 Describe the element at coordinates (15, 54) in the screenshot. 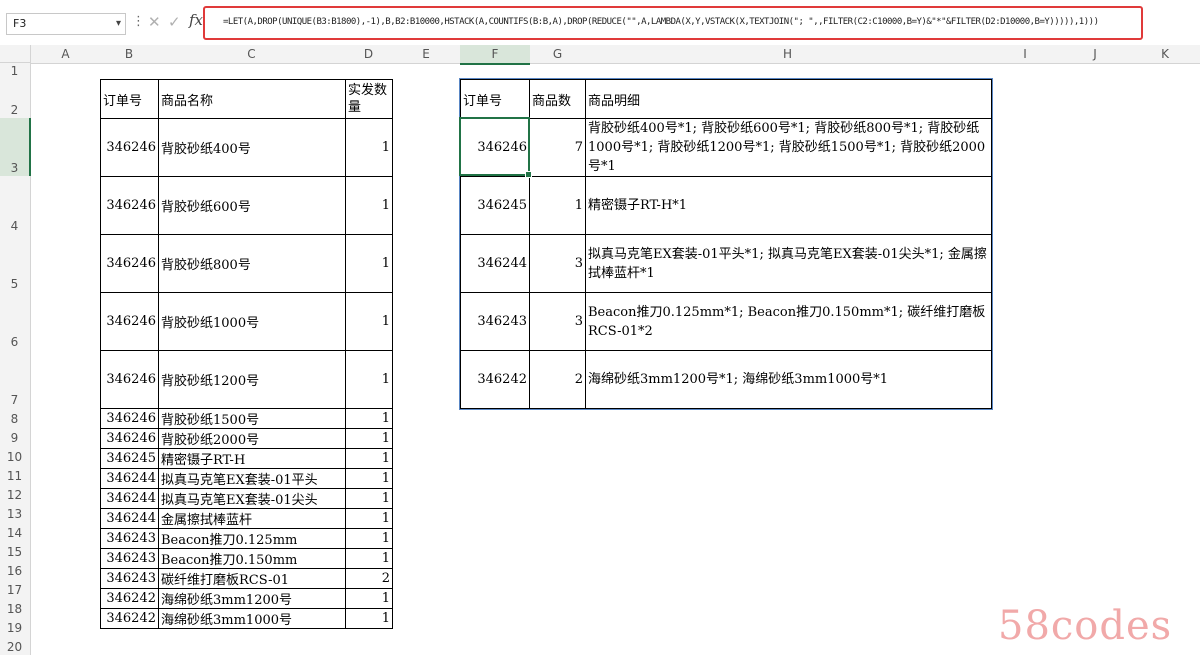

I see `select-all-corner` at that location.